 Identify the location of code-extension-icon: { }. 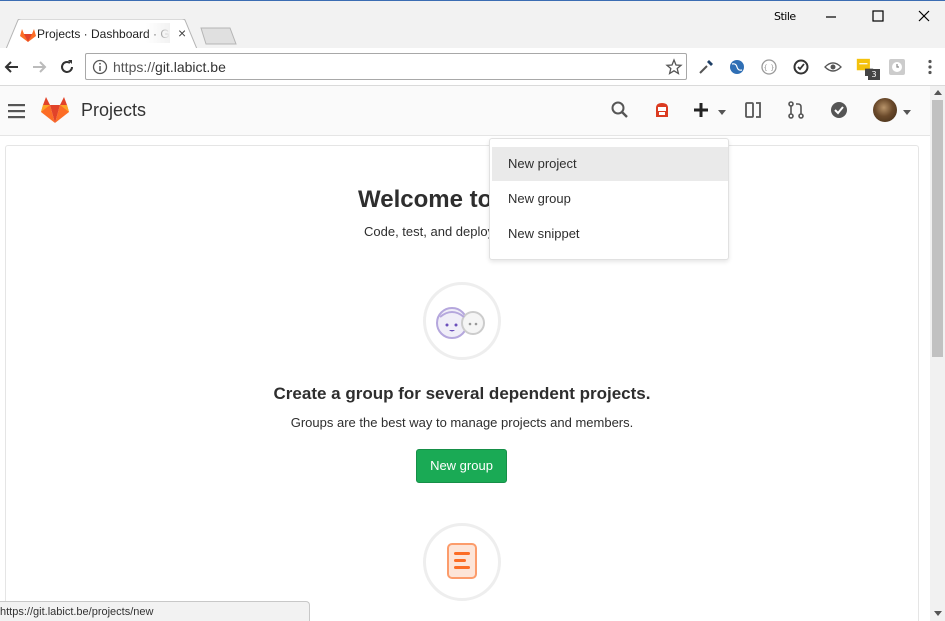
(769, 67).